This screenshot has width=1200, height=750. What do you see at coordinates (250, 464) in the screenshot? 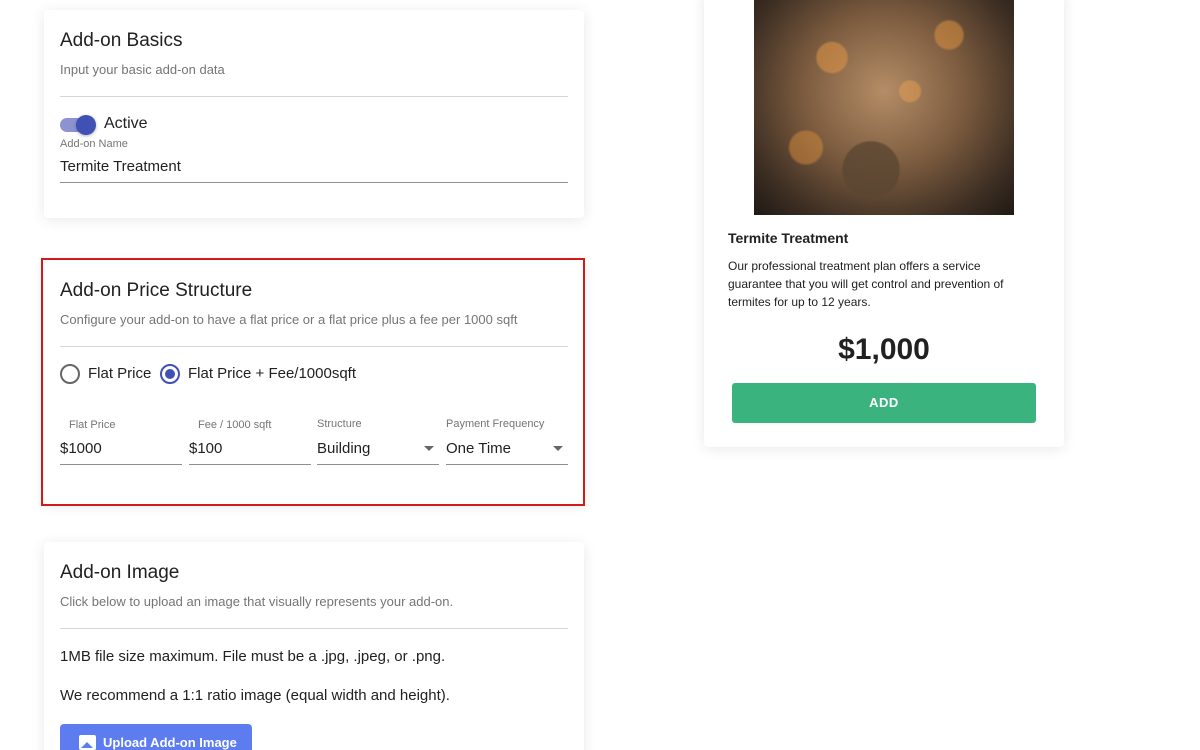
I see `fee-underline` at bounding box center [250, 464].